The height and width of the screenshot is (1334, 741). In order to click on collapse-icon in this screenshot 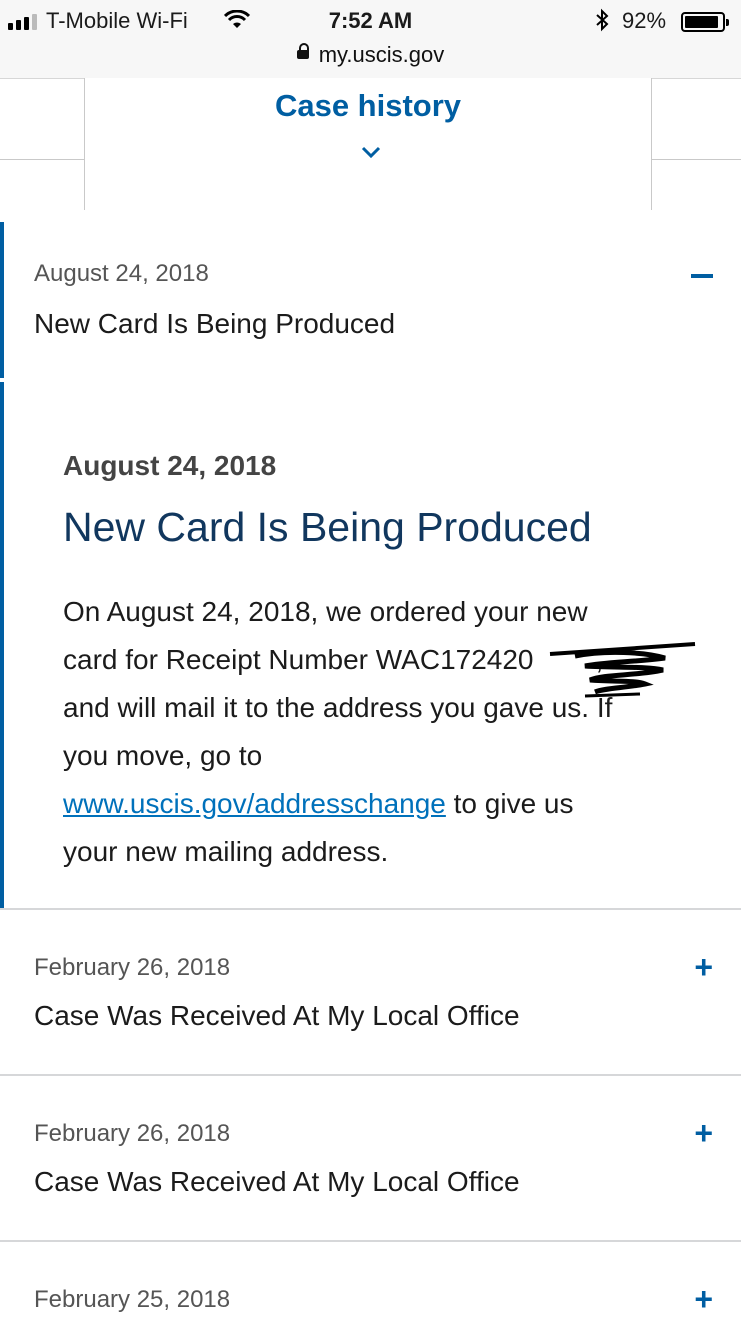, I will do `click(702, 276)`.